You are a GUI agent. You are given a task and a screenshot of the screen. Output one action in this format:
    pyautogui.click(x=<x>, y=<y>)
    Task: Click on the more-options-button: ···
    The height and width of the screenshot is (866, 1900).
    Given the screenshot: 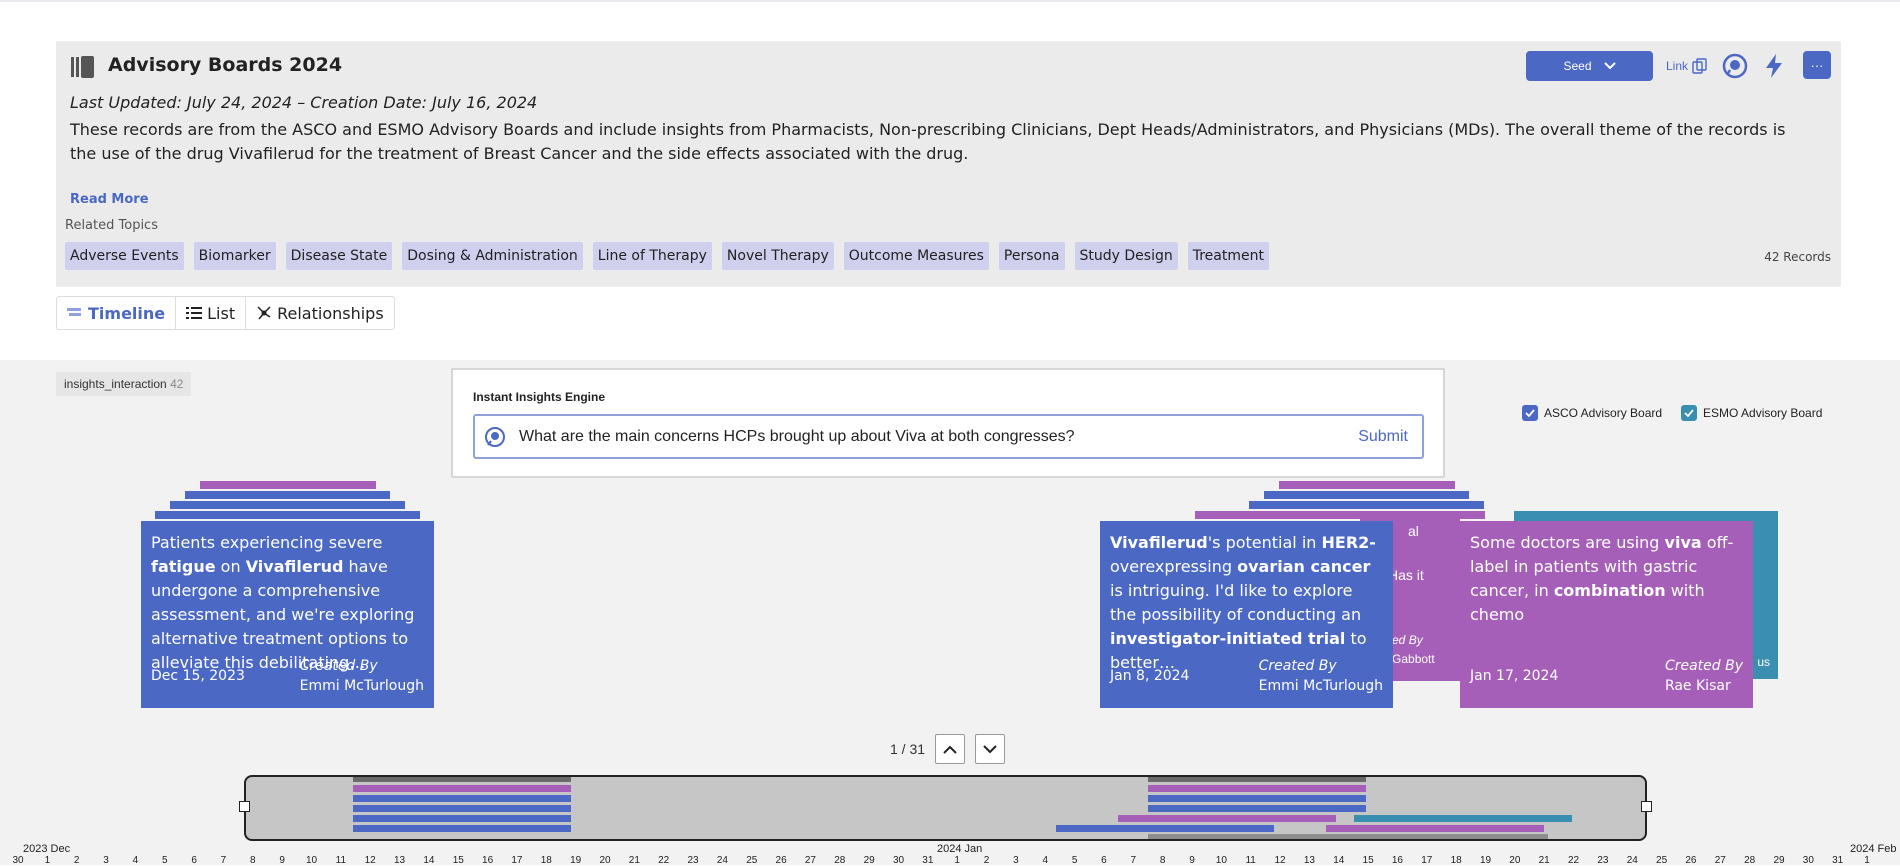 What is the action you would take?
    pyautogui.click(x=1817, y=65)
    